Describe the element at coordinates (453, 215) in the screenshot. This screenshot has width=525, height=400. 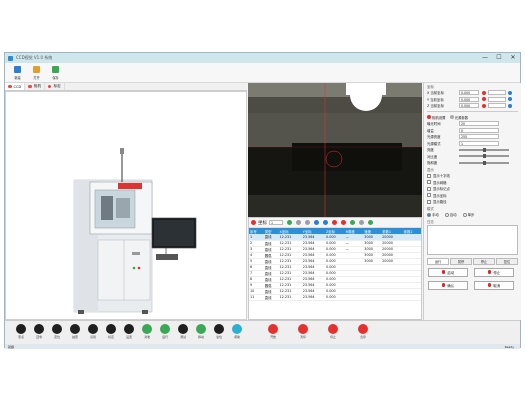
I see `radio-label: 自动` at that location.